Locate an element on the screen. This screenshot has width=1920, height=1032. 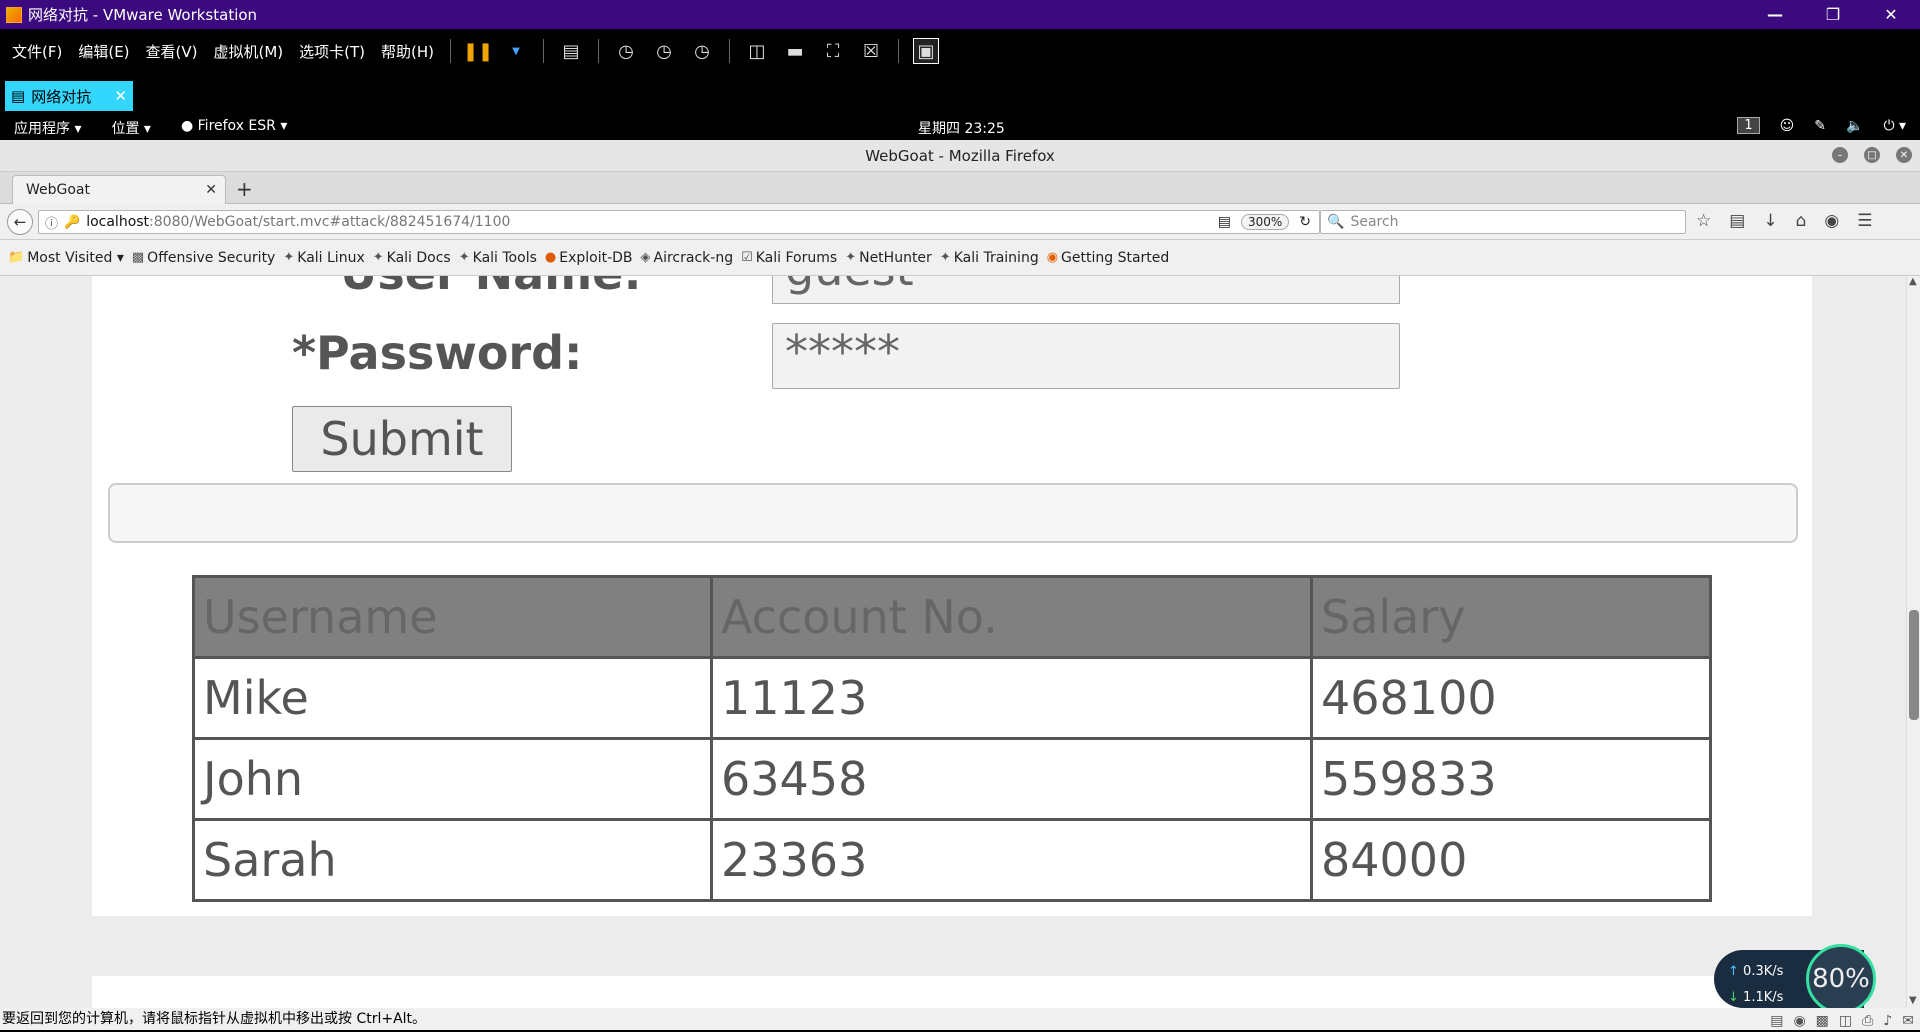
scroll-down-arrow-icon: ▼ is located at coordinates (1913, 1000).